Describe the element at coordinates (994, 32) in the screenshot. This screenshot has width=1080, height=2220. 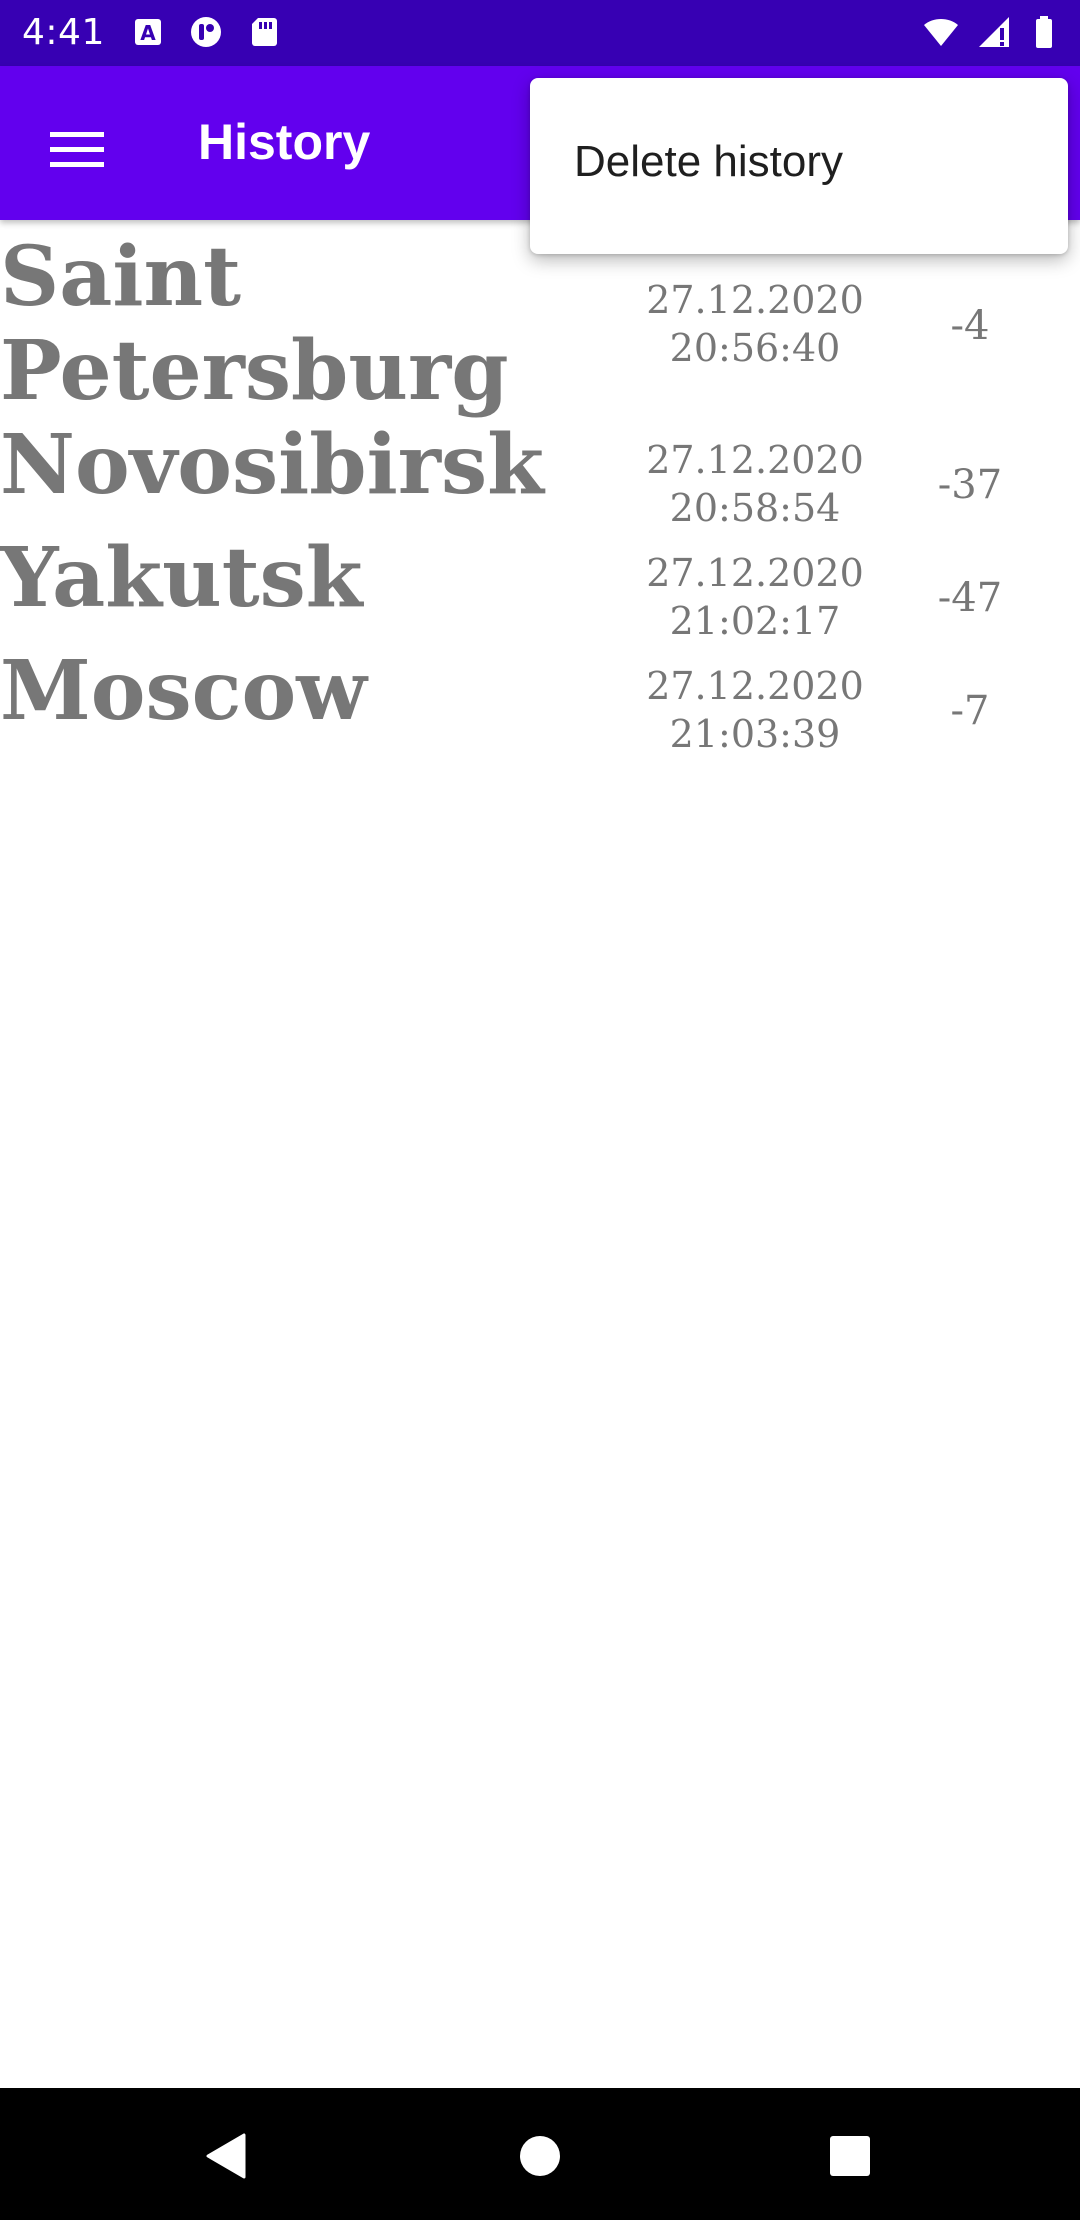
I see `cell-signal-icon` at that location.